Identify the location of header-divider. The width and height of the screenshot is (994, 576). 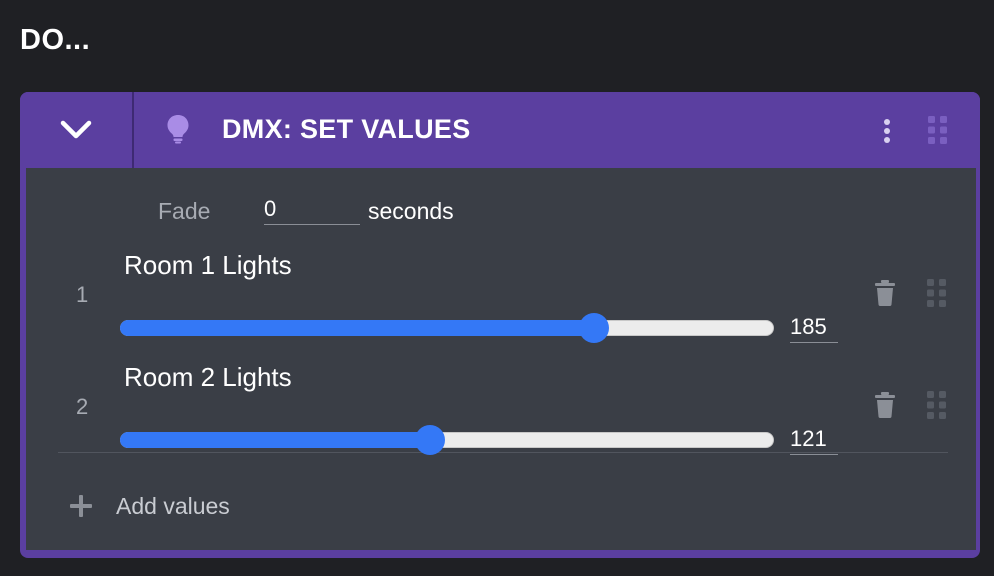
(133, 130).